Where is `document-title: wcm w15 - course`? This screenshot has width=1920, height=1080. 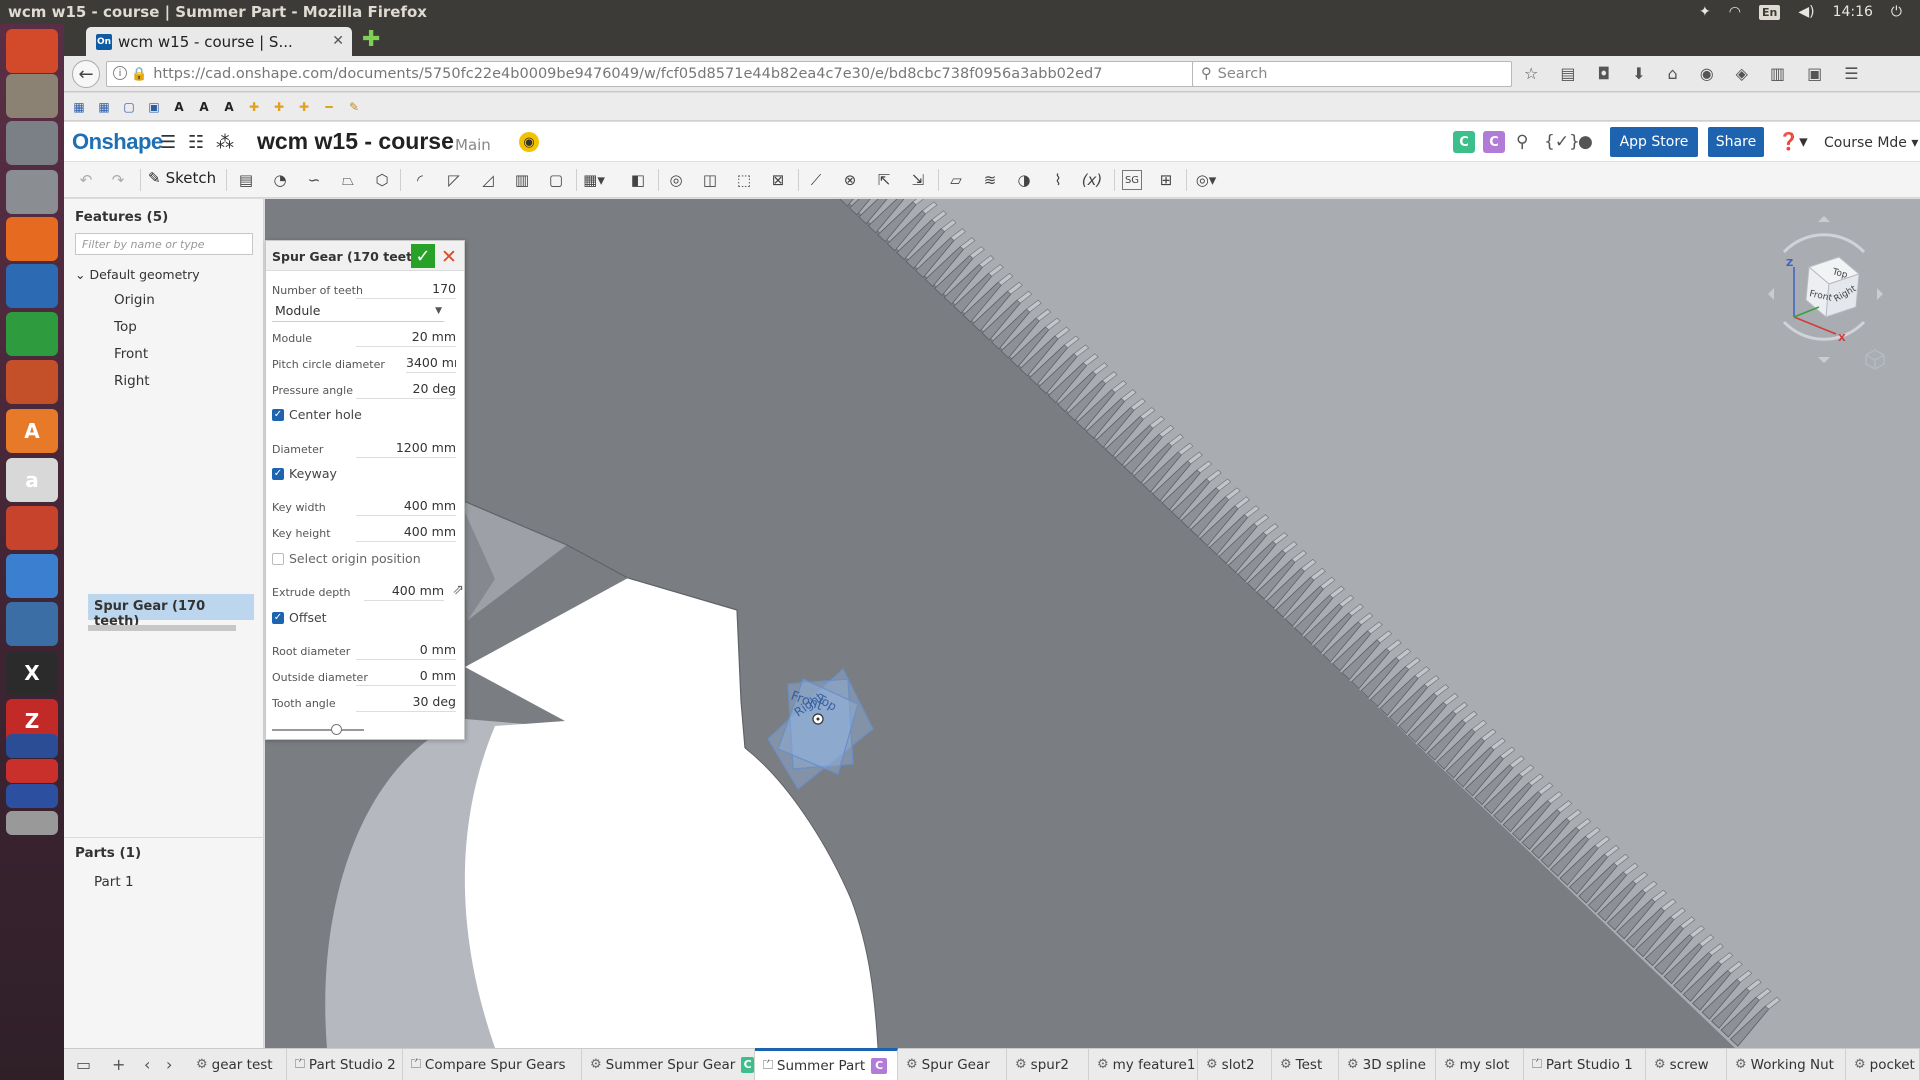
document-title: wcm w15 - course is located at coordinates (355, 141).